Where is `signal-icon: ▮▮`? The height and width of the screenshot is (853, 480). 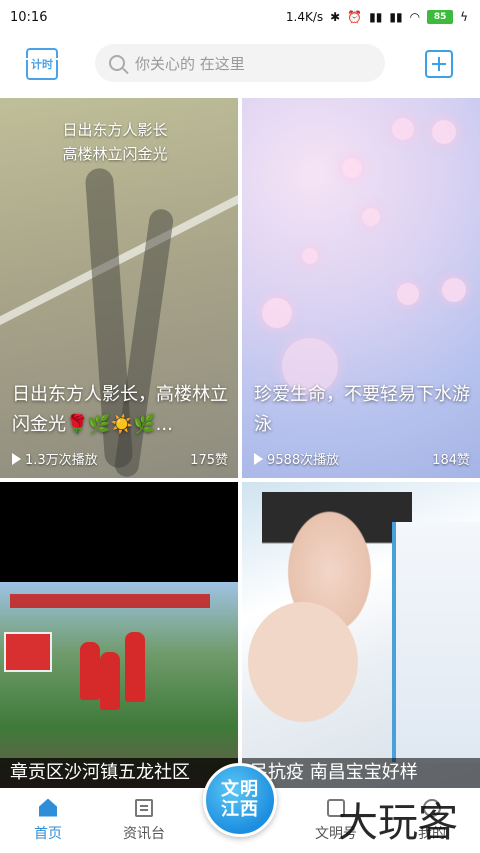
signal-icon: ▮▮ is located at coordinates (376, 17).